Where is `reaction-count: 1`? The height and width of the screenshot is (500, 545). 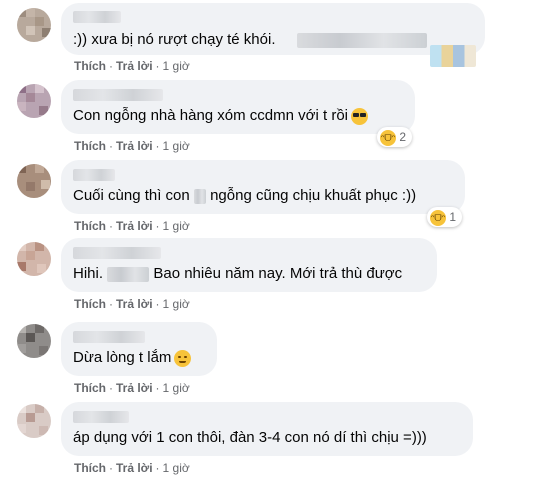
reaction-count: 1 is located at coordinates (453, 217).